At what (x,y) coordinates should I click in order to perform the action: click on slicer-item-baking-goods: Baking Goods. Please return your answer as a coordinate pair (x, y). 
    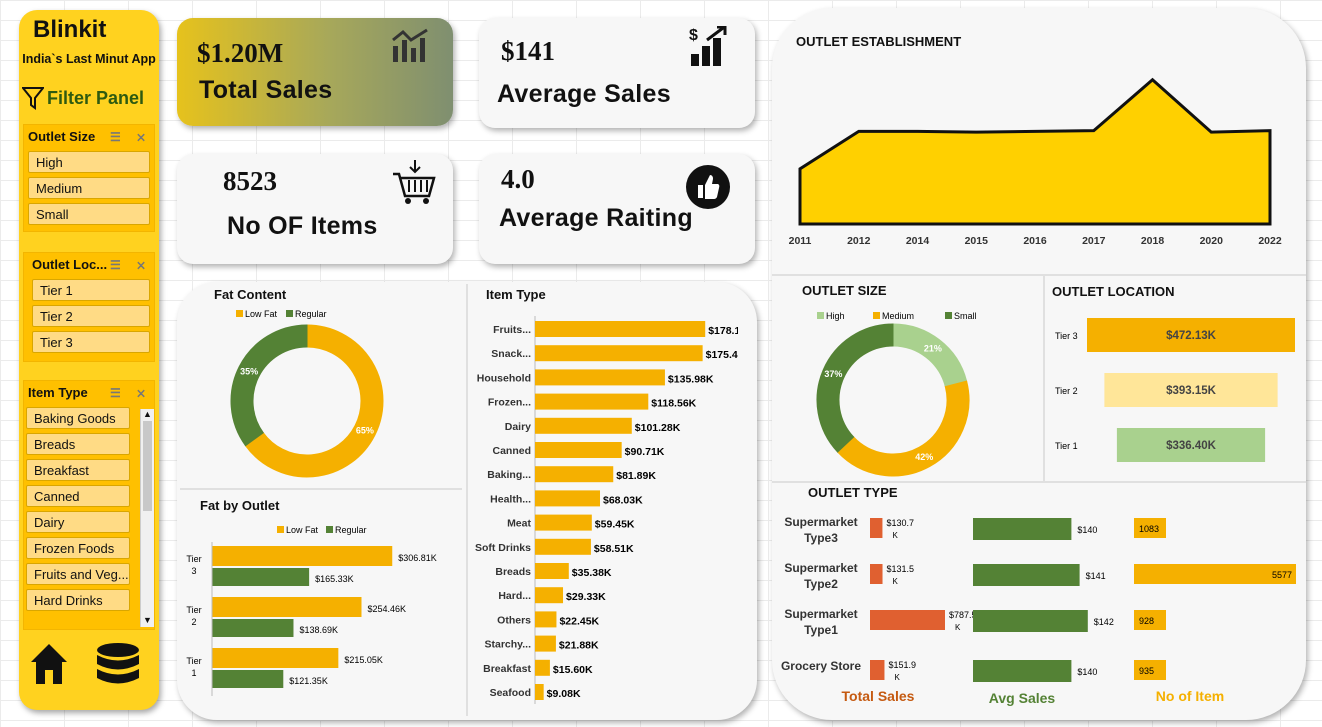
    Looking at the image, I should click on (78, 418).